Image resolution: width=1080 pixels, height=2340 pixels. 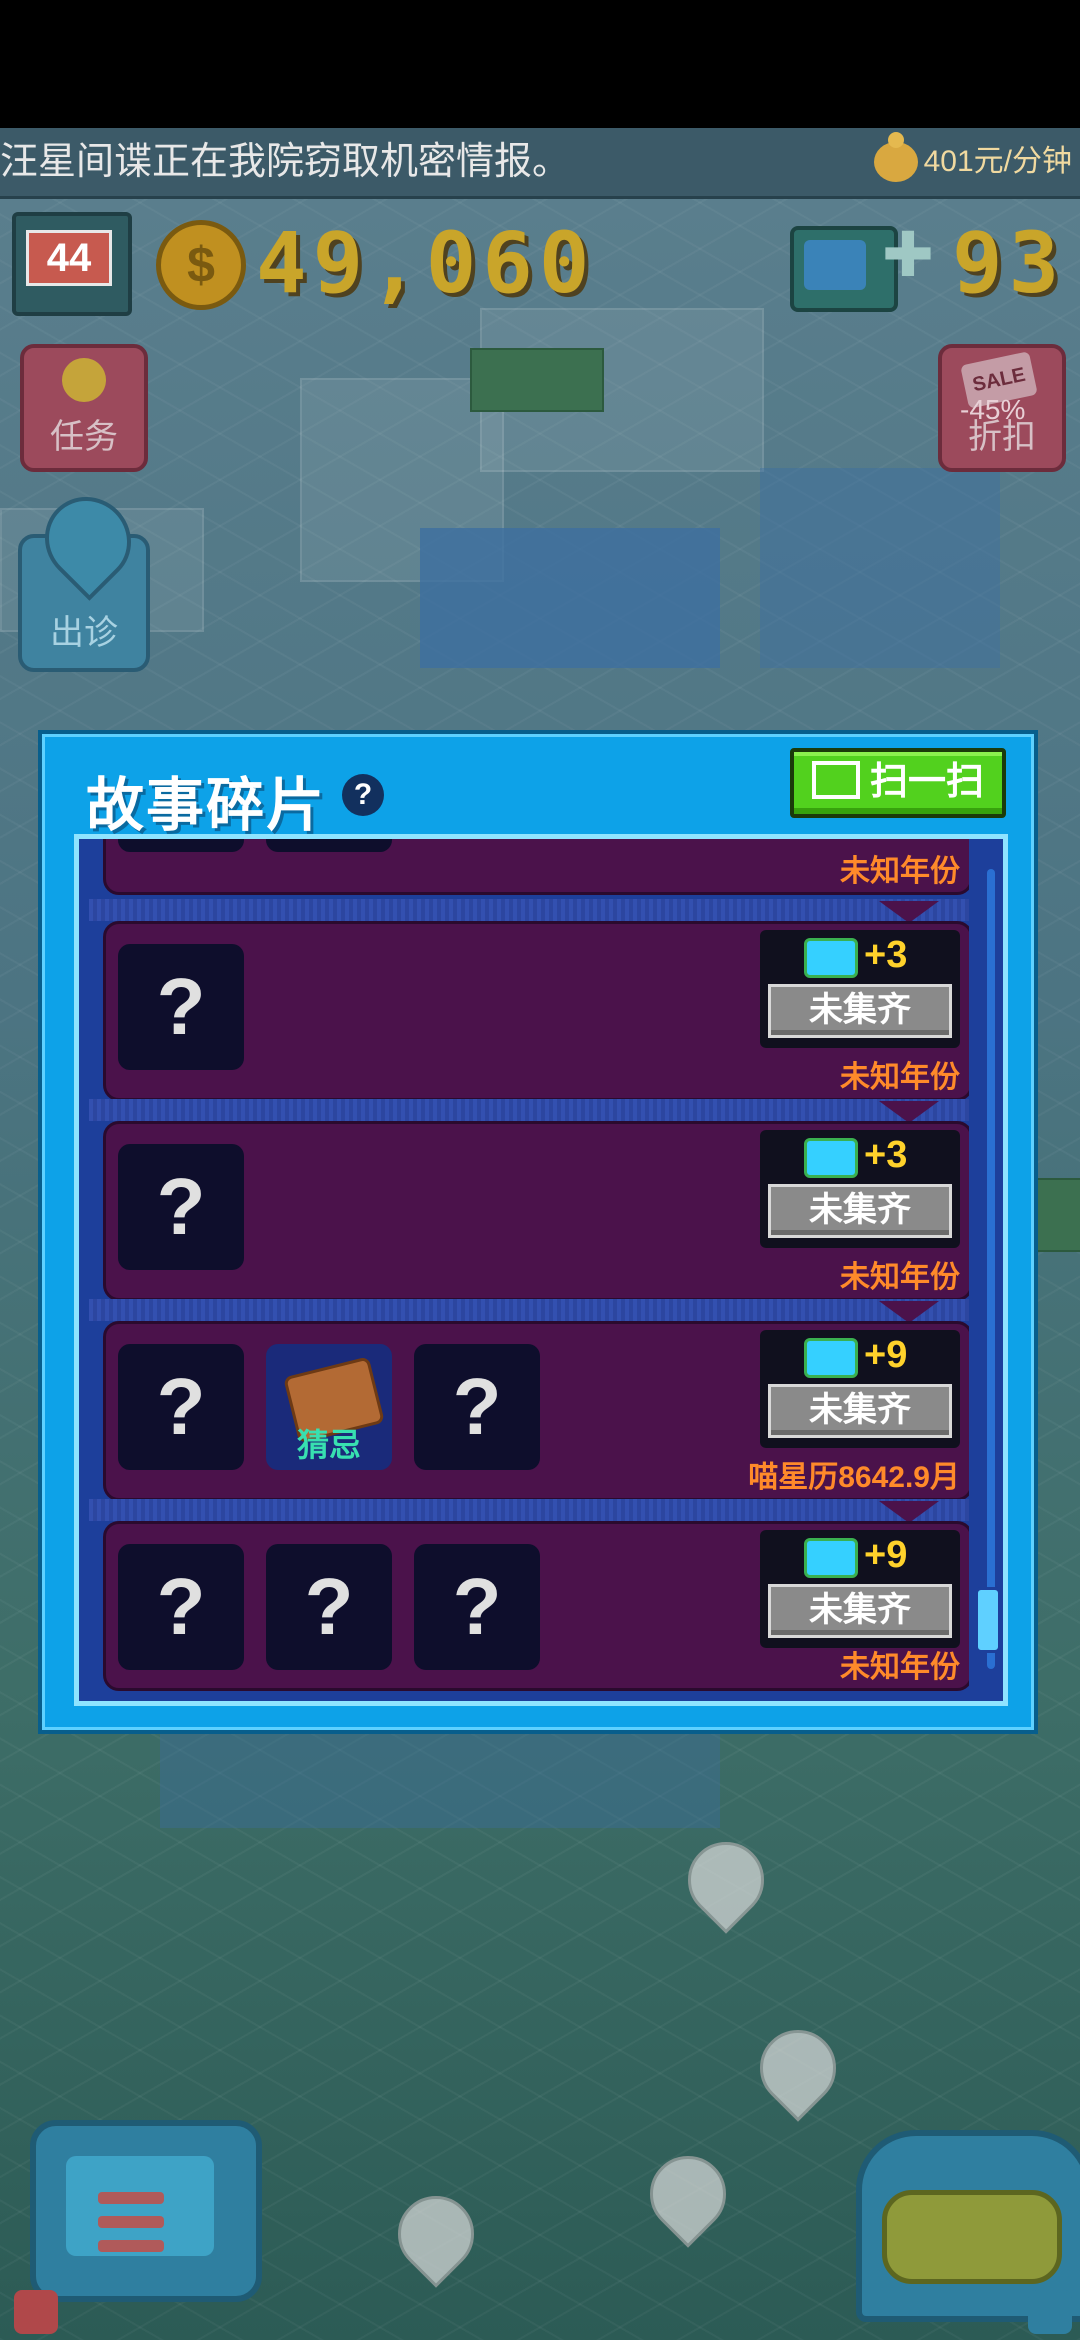 I want to click on sale-button: SALE -45% 折扣, so click(x=1002, y=408).